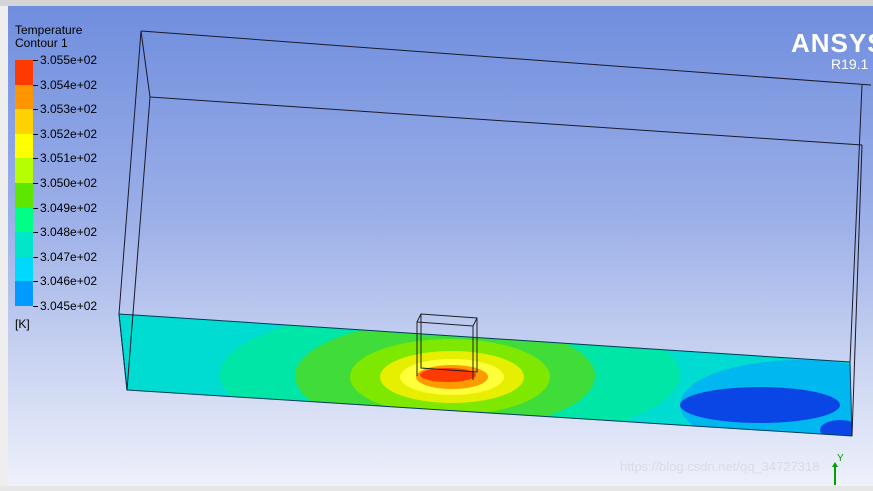 The width and height of the screenshot is (873, 491). What do you see at coordinates (720, 466) in the screenshot?
I see `watermark: https://blog.csdn.net/qq_34727318` at bounding box center [720, 466].